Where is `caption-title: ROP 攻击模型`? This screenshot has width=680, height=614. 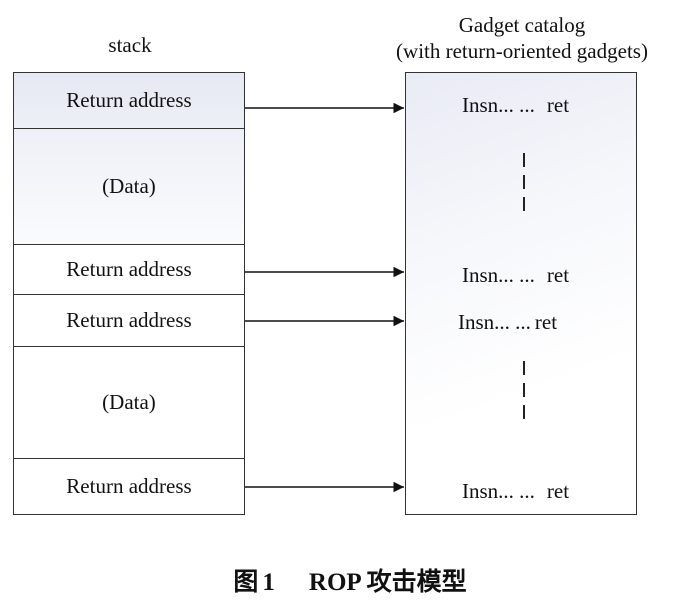
caption-title: ROP 攻击模型 is located at coordinates (387, 582).